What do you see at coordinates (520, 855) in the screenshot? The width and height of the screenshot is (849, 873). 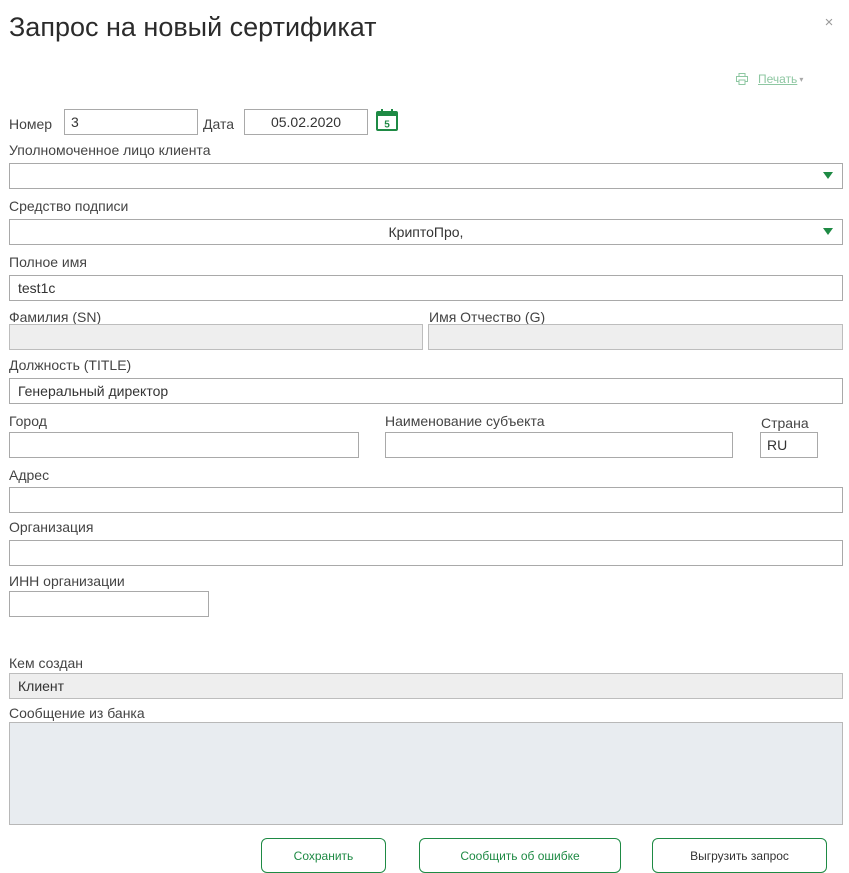 I see `report-error-button: Сообщить об ошибке` at bounding box center [520, 855].